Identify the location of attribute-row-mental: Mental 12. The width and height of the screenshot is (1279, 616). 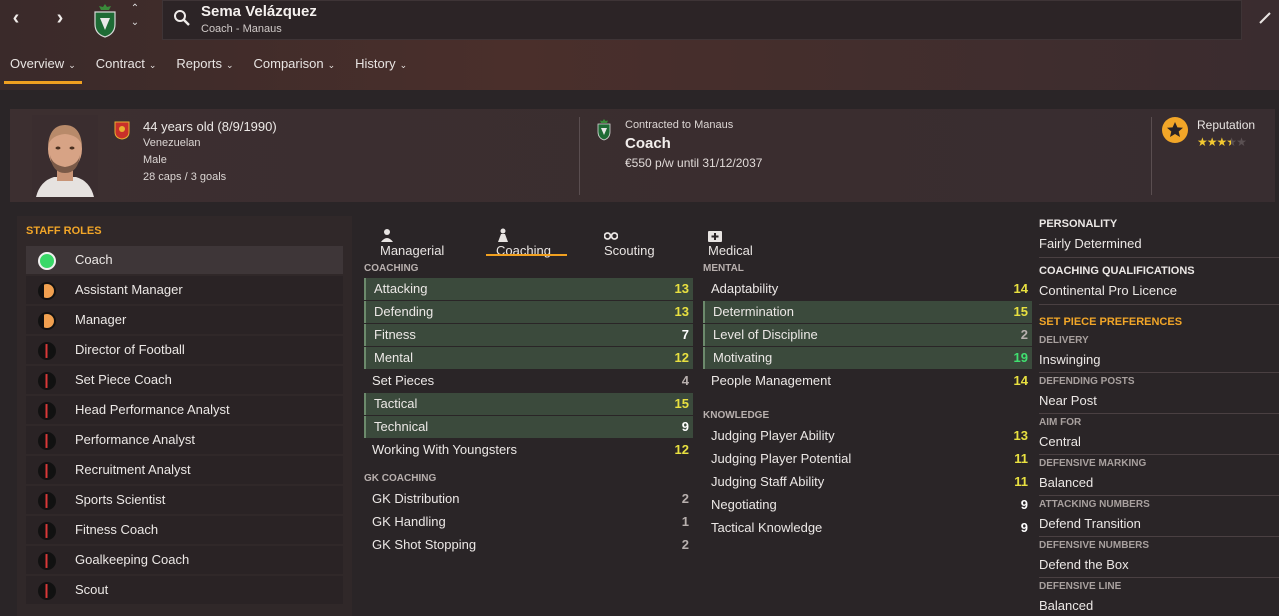
(528, 358).